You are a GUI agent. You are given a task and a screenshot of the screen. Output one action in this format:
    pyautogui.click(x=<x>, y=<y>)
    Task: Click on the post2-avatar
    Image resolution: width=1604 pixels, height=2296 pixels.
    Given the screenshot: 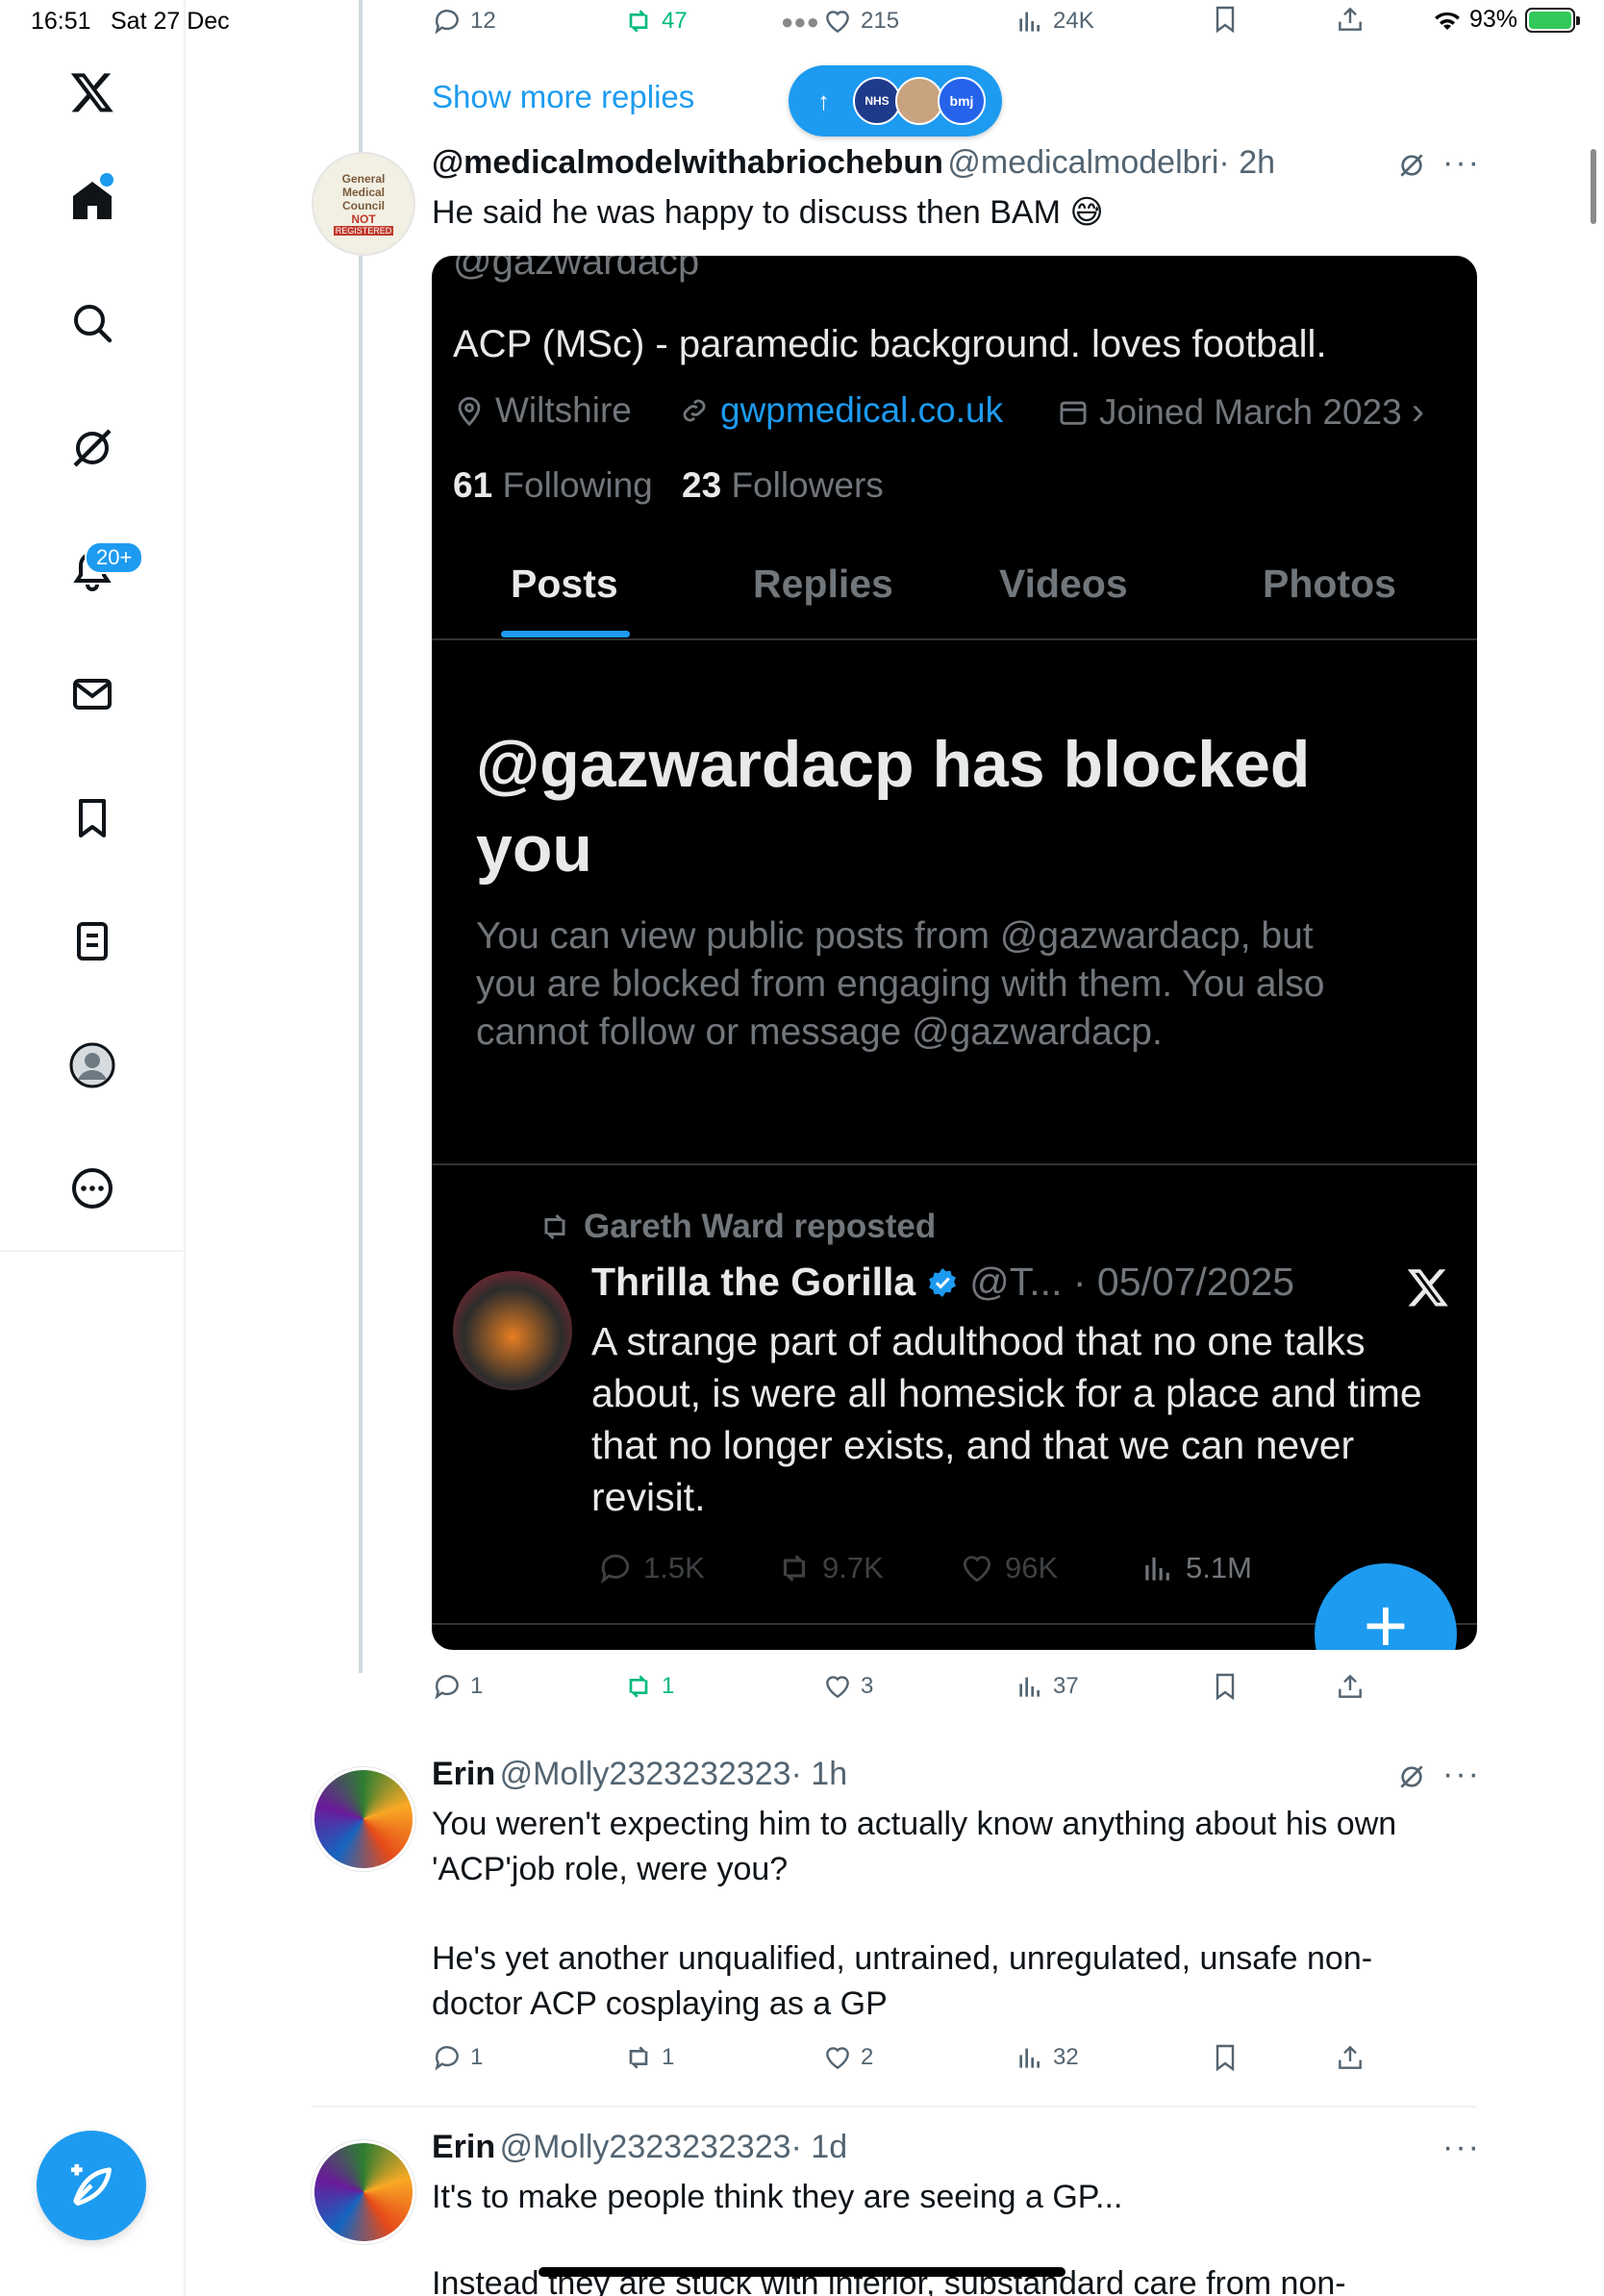 What is the action you would take?
    pyautogui.click(x=363, y=1819)
    